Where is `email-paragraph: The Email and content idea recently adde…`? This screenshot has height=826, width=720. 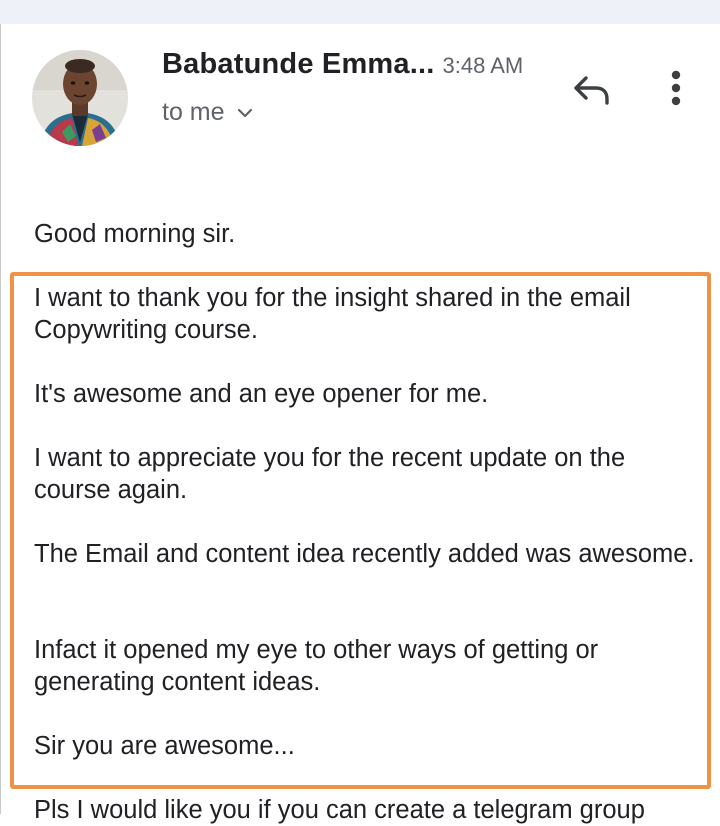 email-paragraph: The Email and content idea recently adde… is located at coordinates (364, 554).